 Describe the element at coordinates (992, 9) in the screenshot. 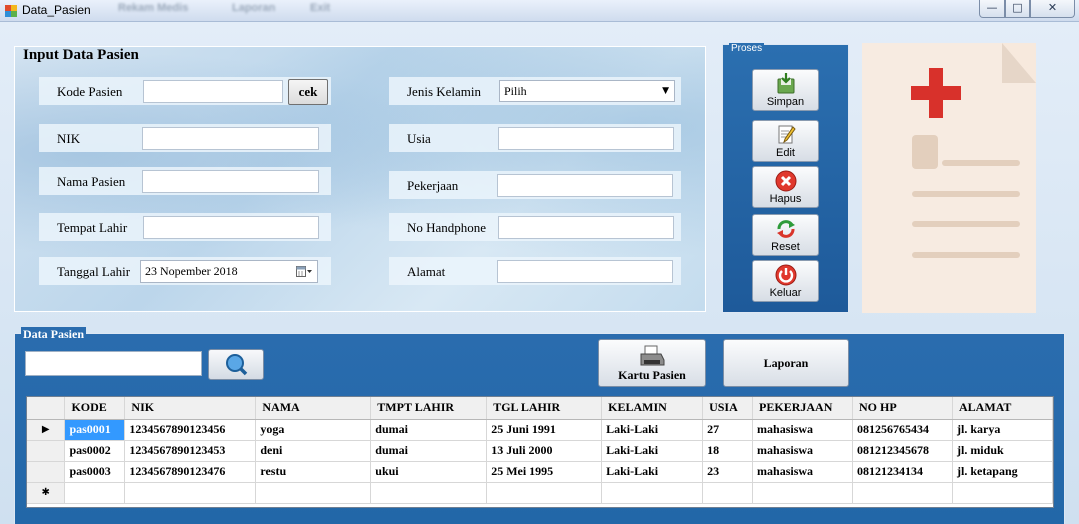

I see `minimize-button: —` at that location.